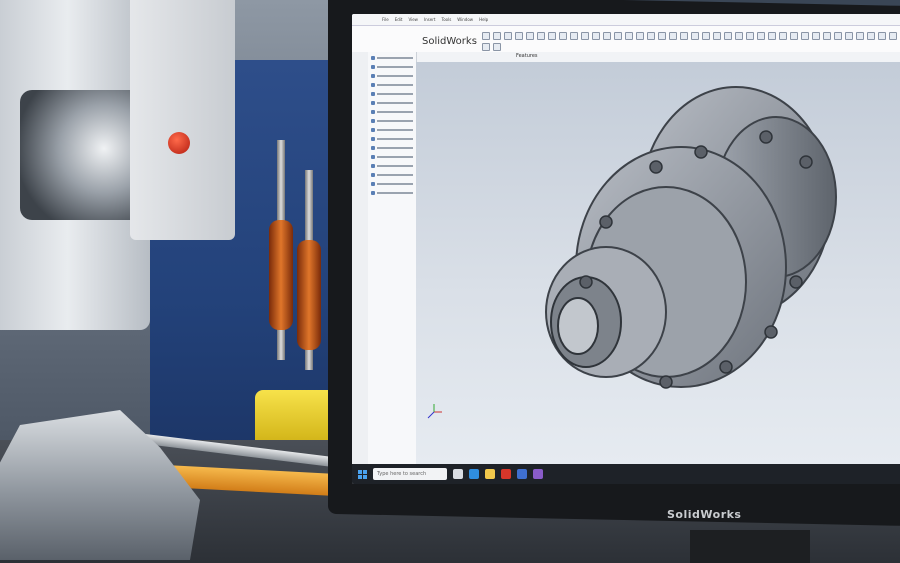 The height and width of the screenshot is (563, 900). I want to click on ribbon-icon-group, so click(691, 41).